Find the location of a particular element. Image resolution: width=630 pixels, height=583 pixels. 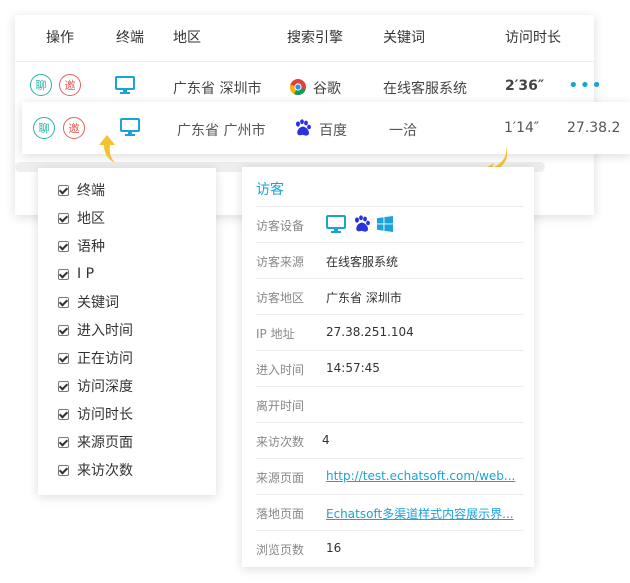

detail-row-leave-time: 离开时间 is located at coordinates (390, 404).